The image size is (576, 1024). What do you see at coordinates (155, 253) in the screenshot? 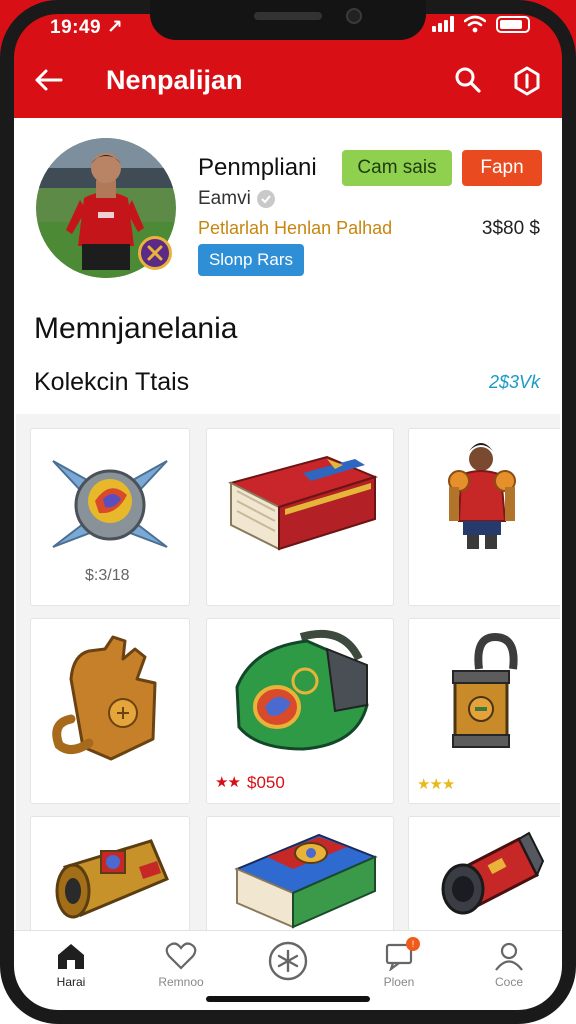
I see `avatar-badge-icon` at bounding box center [155, 253].